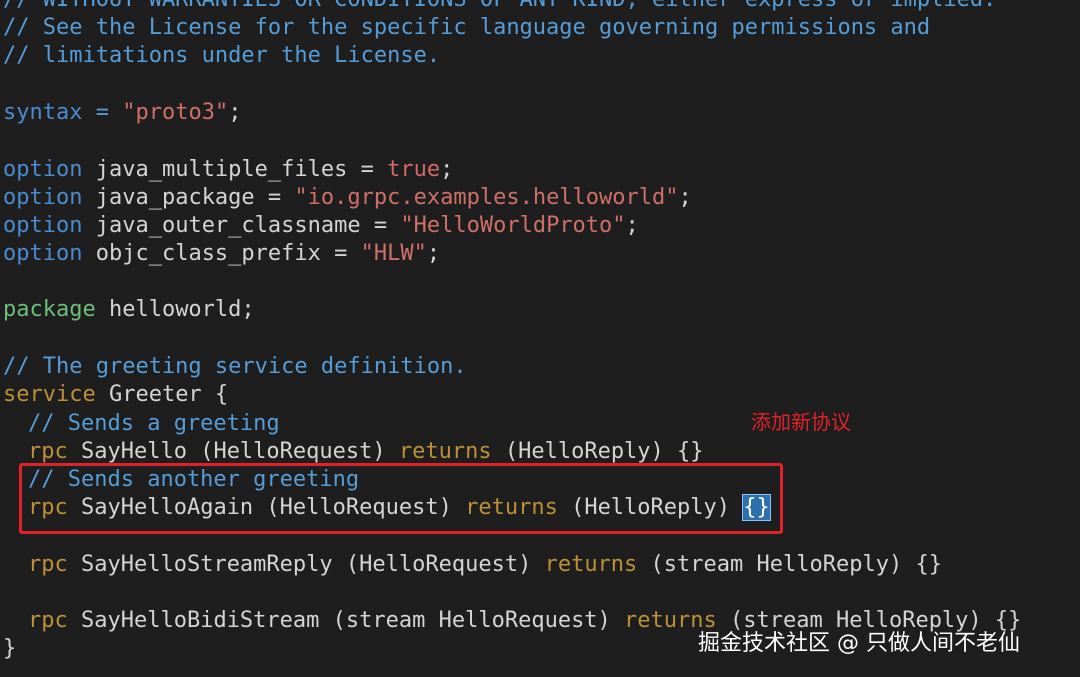 This screenshot has height=677, width=1080. I want to click on service-name: Greeter {, so click(162, 394).